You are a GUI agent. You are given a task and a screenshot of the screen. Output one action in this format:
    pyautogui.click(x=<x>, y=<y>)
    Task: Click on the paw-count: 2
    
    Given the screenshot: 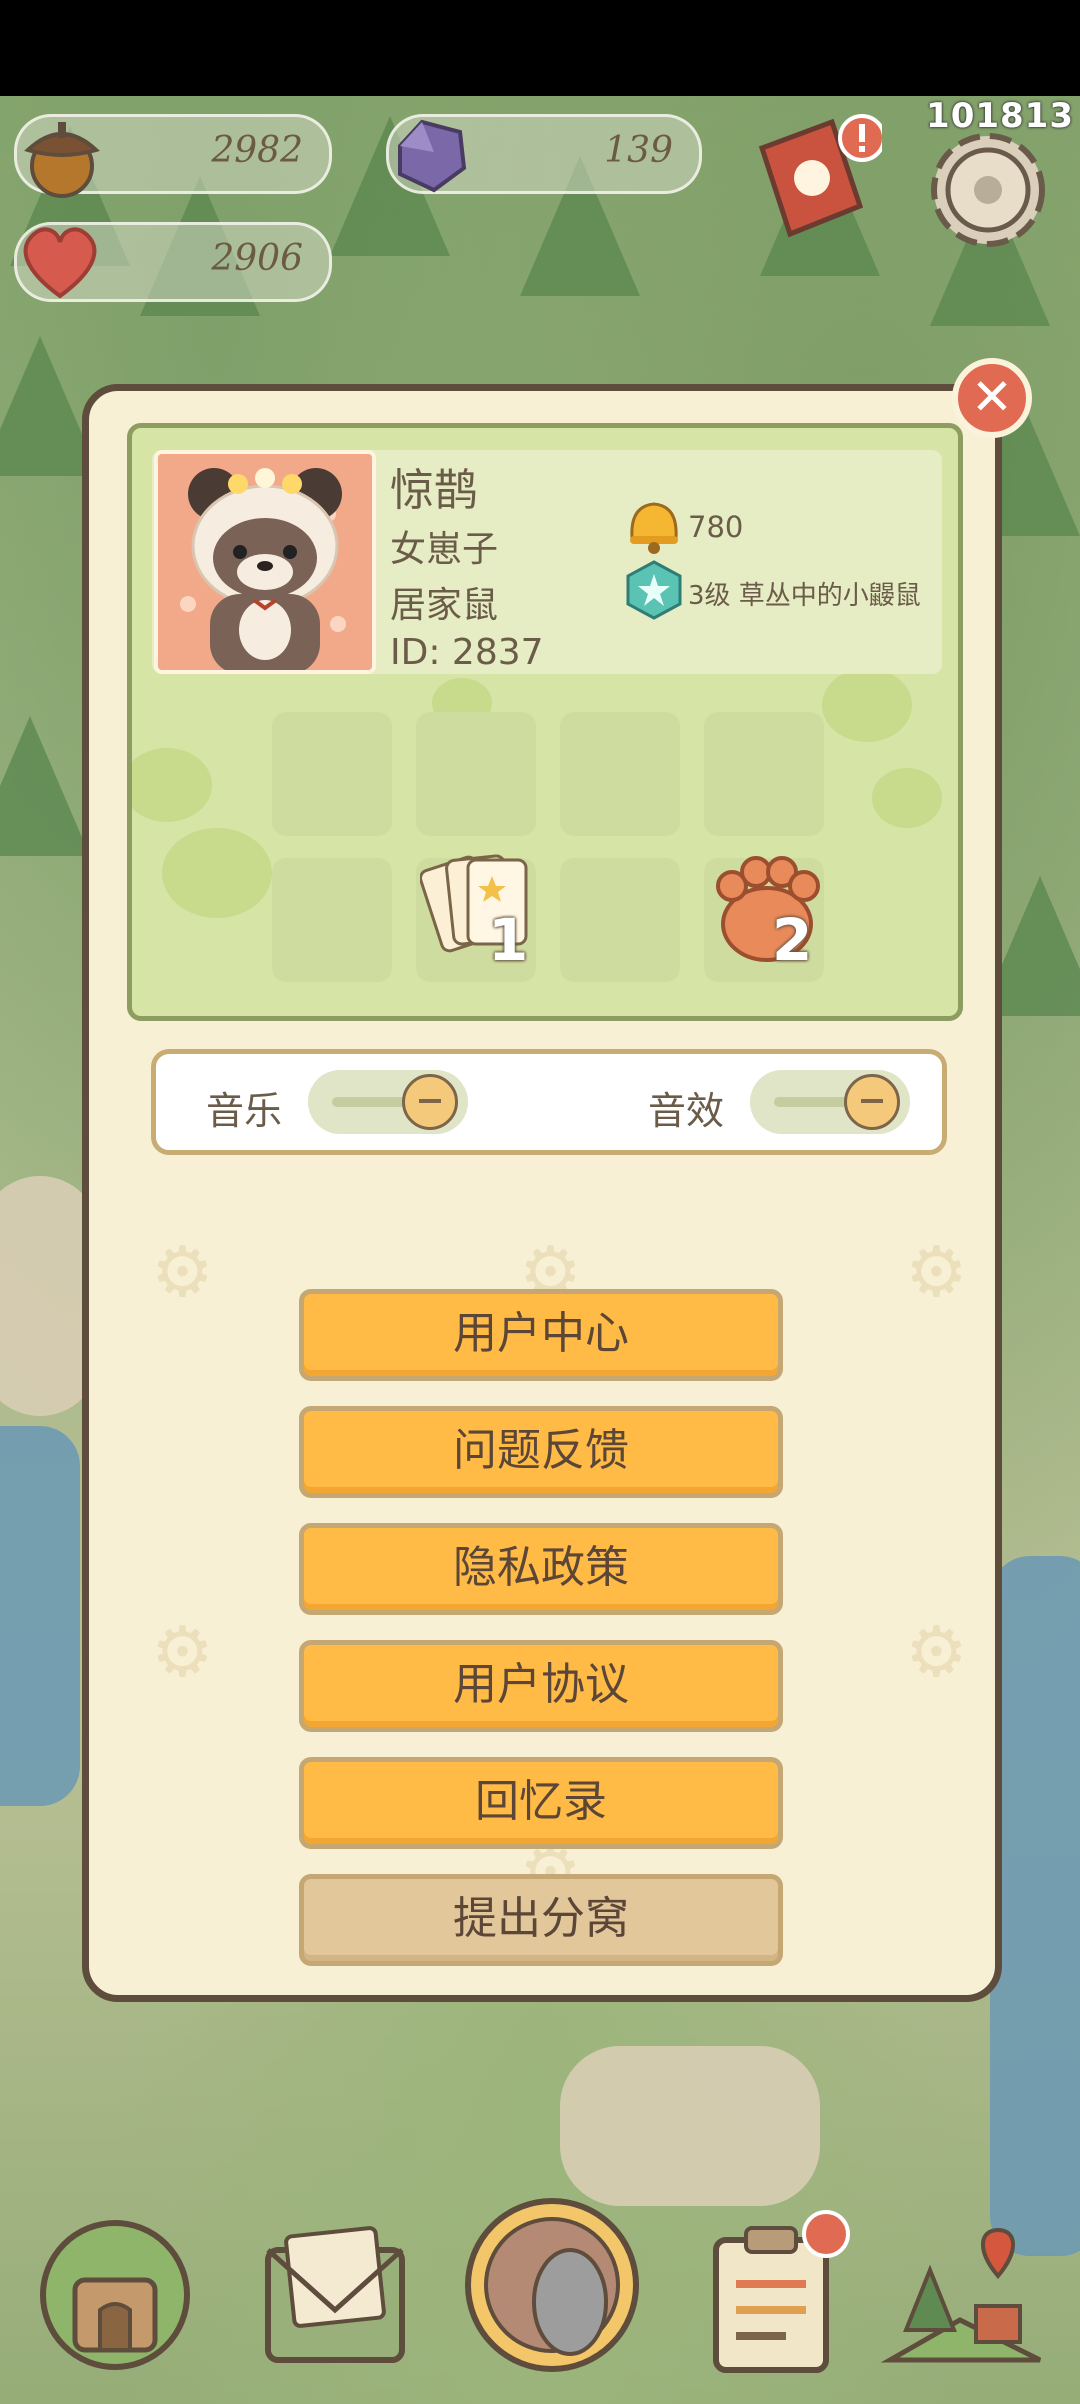 What is the action you would take?
    pyautogui.click(x=792, y=940)
    